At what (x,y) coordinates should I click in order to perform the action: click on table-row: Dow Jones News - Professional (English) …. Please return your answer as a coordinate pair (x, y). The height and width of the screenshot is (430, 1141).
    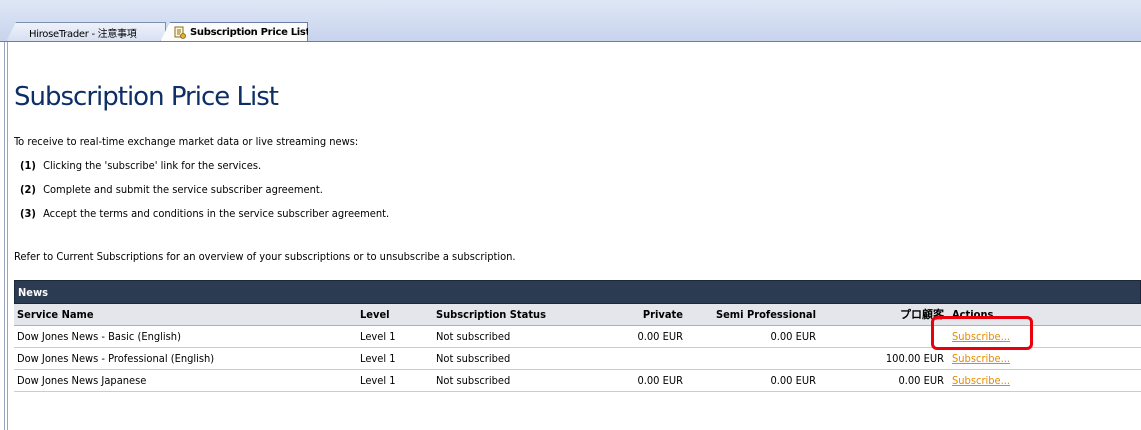
    Looking at the image, I should click on (577, 359).